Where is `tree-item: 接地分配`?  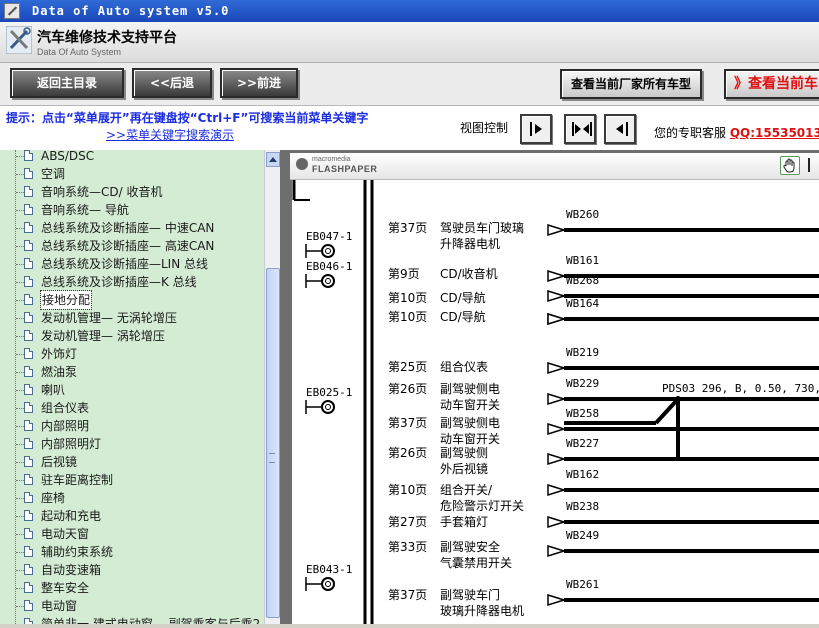
tree-item: 接地分配 is located at coordinates (132, 300).